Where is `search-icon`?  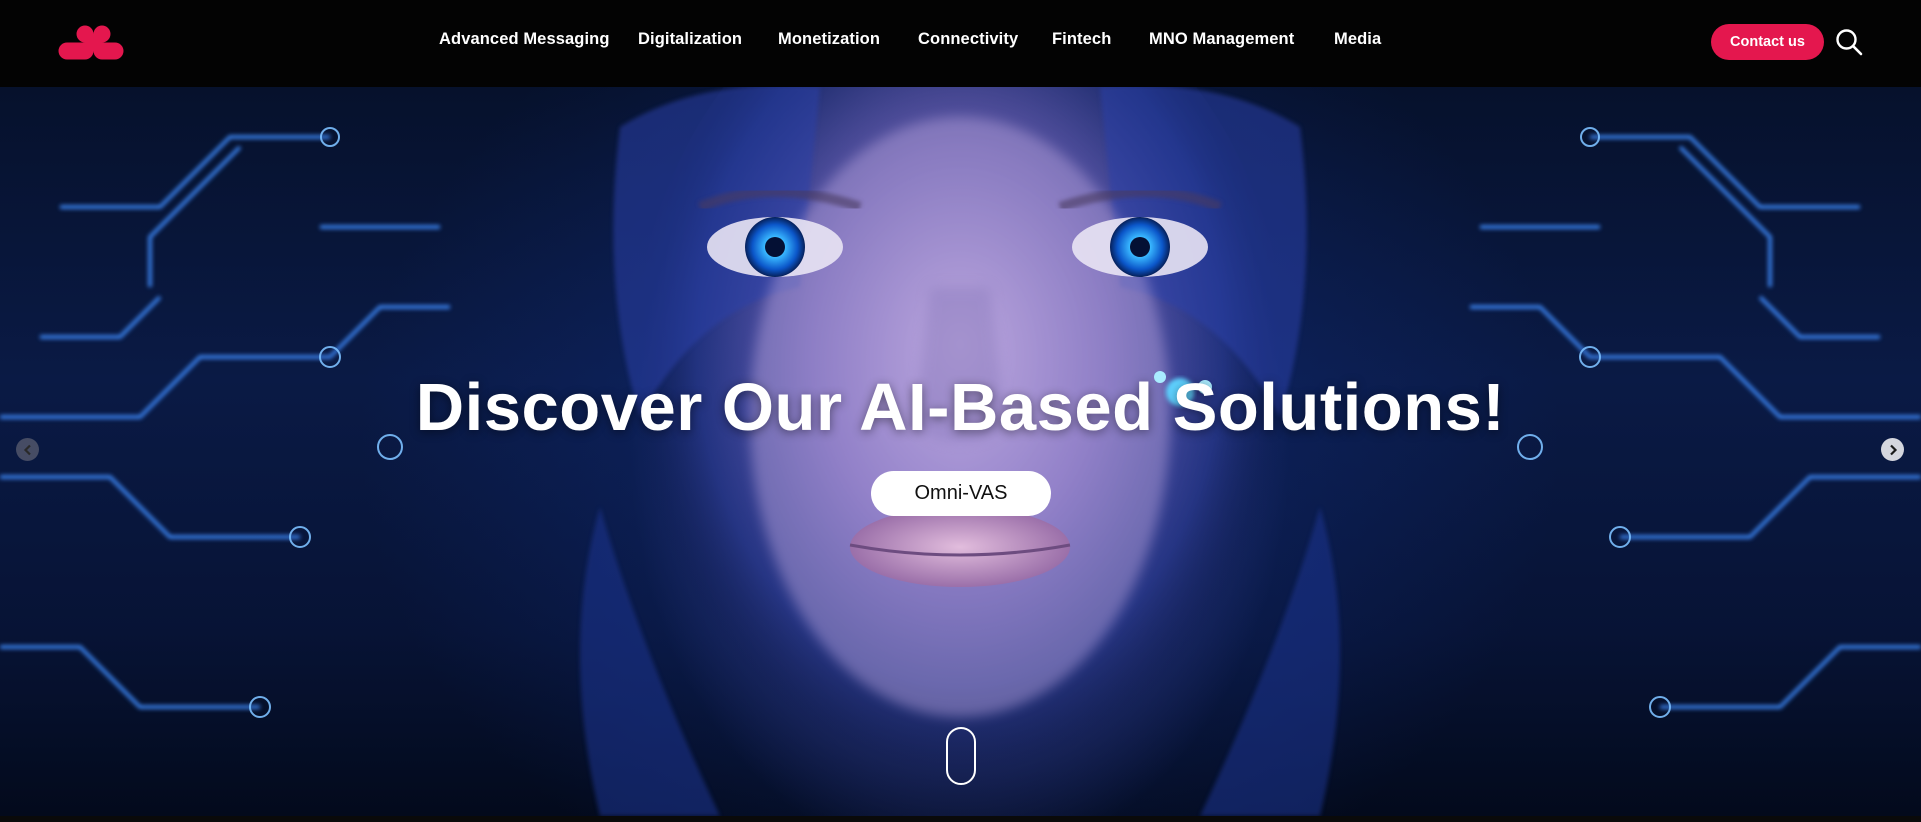 search-icon is located at coordinates (1849, 42).